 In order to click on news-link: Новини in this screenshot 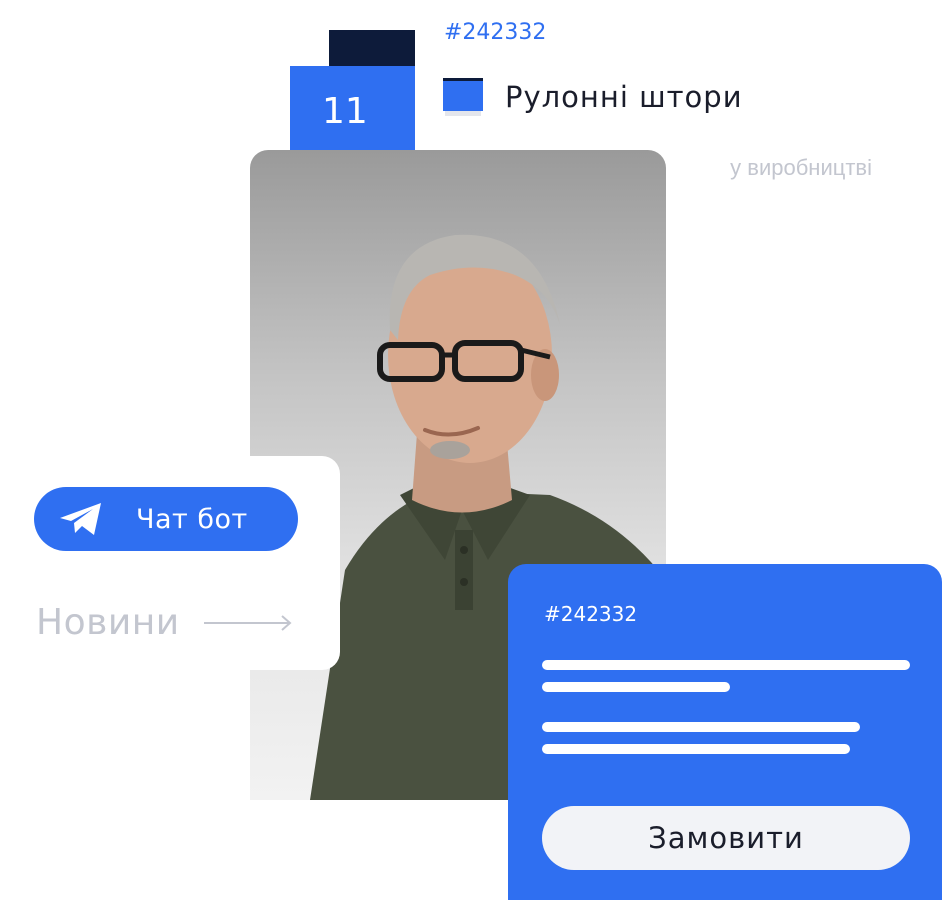, I will do `click(165, 622)`.